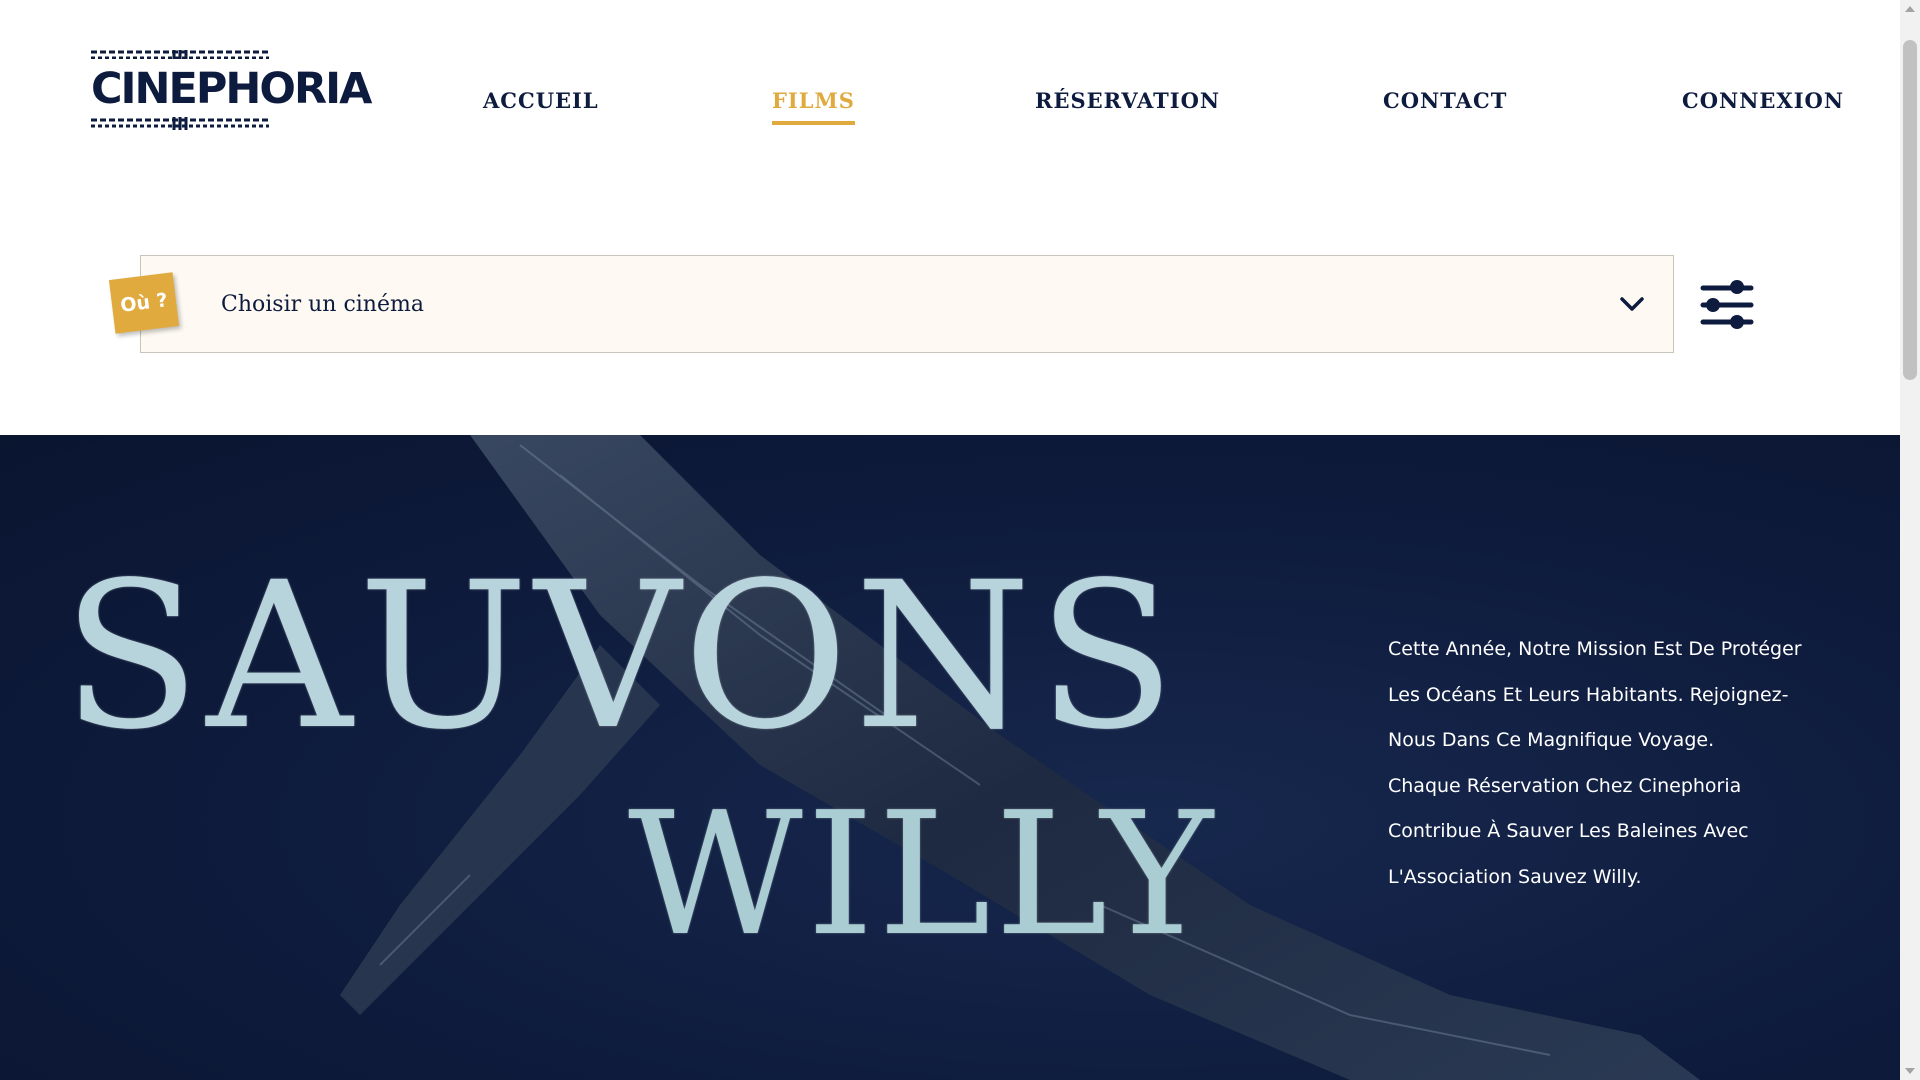 The width and height of the screenshot is (1920, 1080). What do you see at coordinates (1910, 540) in the screenshot?
I see `page-scrollbar` at bounding box center [1910, 540].